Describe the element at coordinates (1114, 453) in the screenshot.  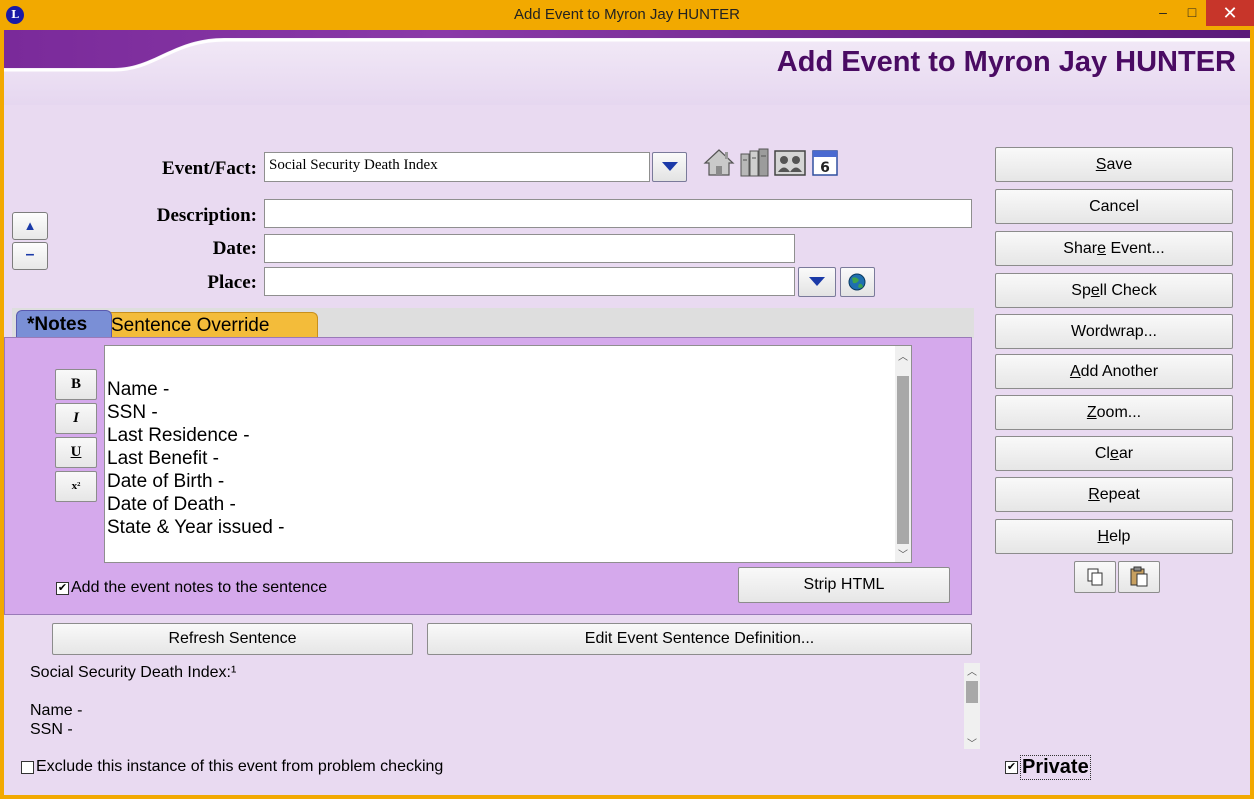
I see `clear-button: Clear` at that location.